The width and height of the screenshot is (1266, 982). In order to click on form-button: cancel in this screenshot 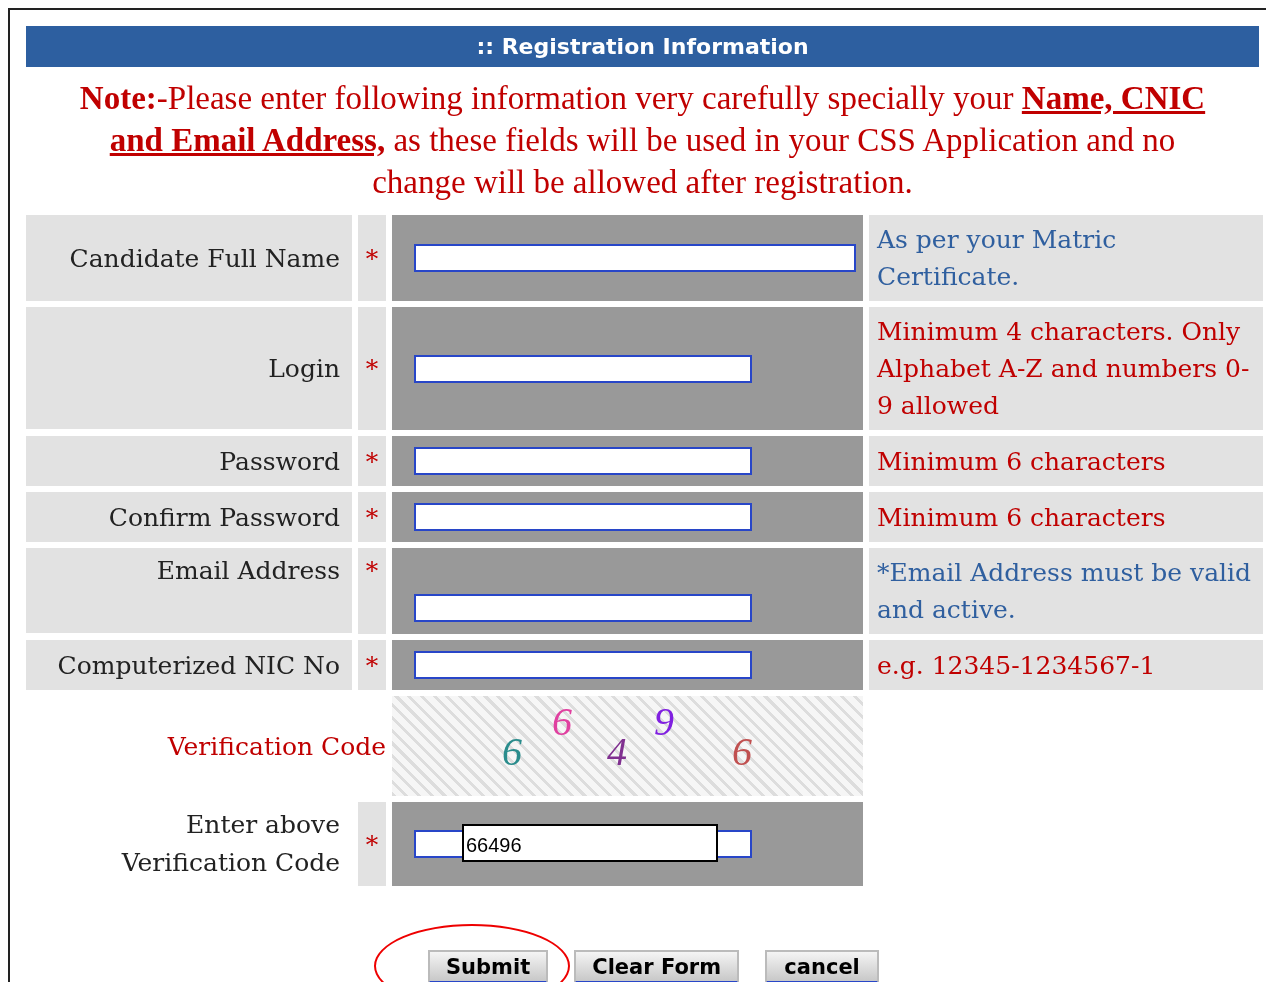, I will do `click(822, 966)`.